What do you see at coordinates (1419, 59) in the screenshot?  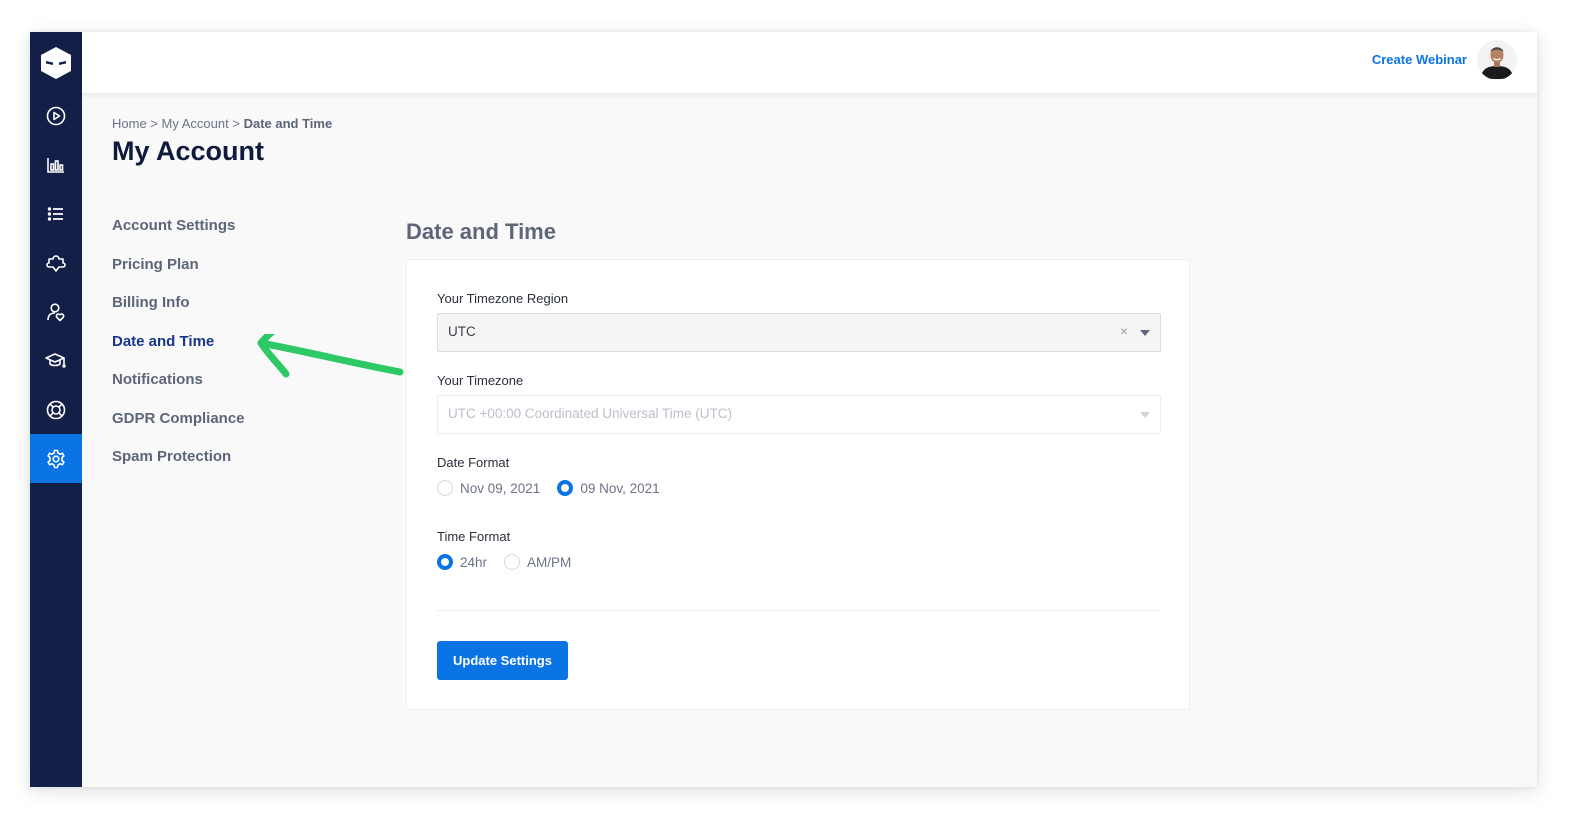 I see `create-webinar-link: Create Webinar` at bounding box center [1419, 59].